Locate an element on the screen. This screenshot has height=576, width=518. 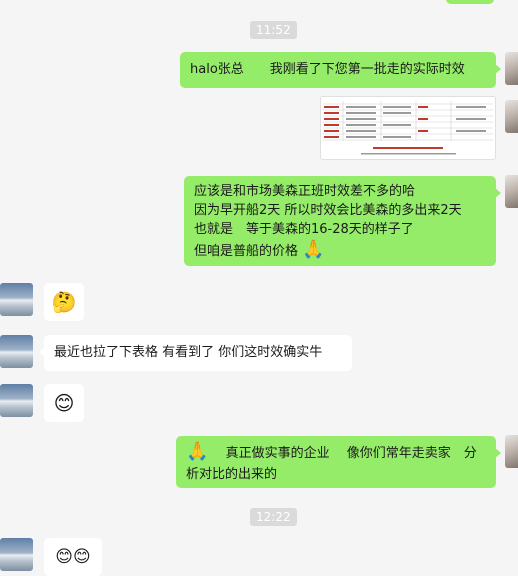
spreadsheet-image is located at coordinates (408, 128).